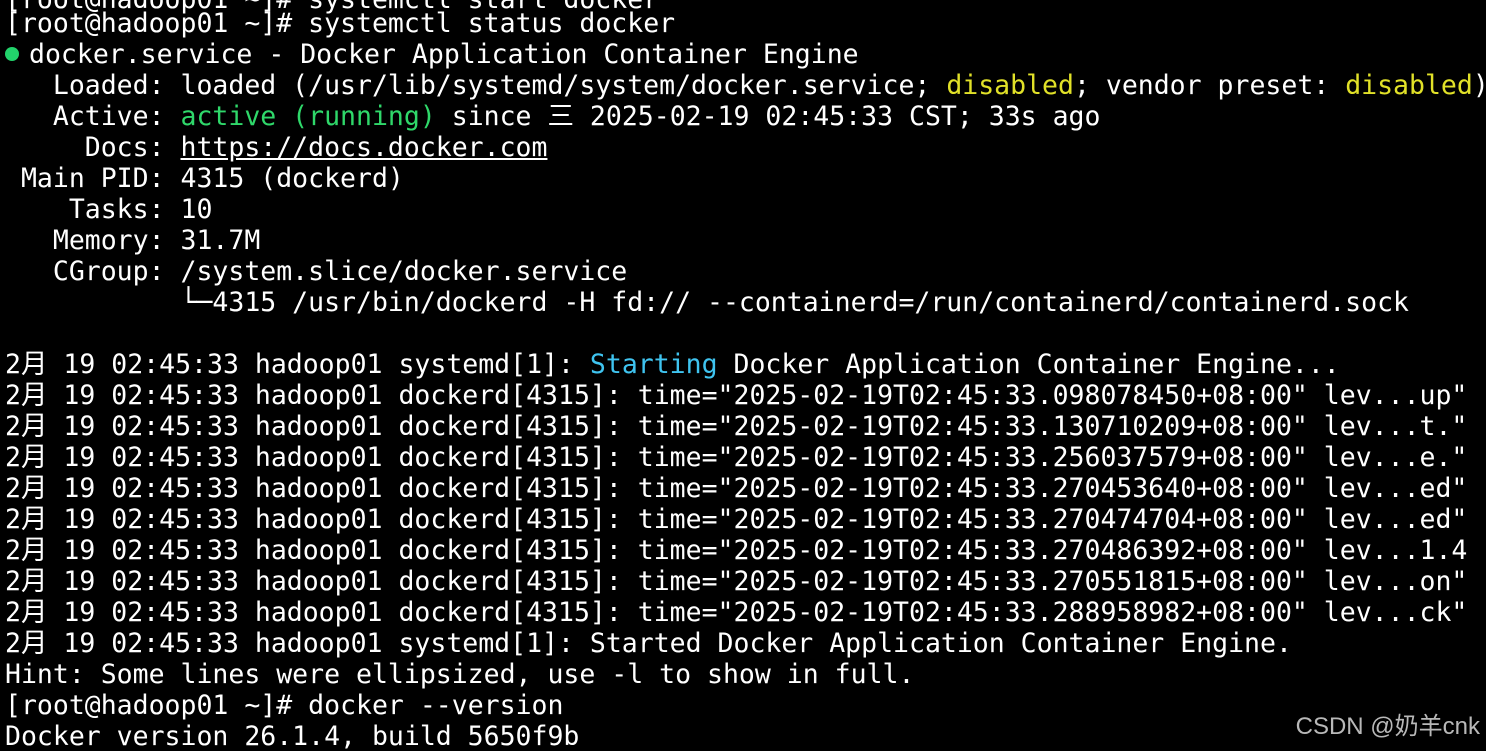 Image resolution: width=1486 pixels, height=751 pixels. I want to click on docs-link: https://docs.docker.com, so click(364, 147).